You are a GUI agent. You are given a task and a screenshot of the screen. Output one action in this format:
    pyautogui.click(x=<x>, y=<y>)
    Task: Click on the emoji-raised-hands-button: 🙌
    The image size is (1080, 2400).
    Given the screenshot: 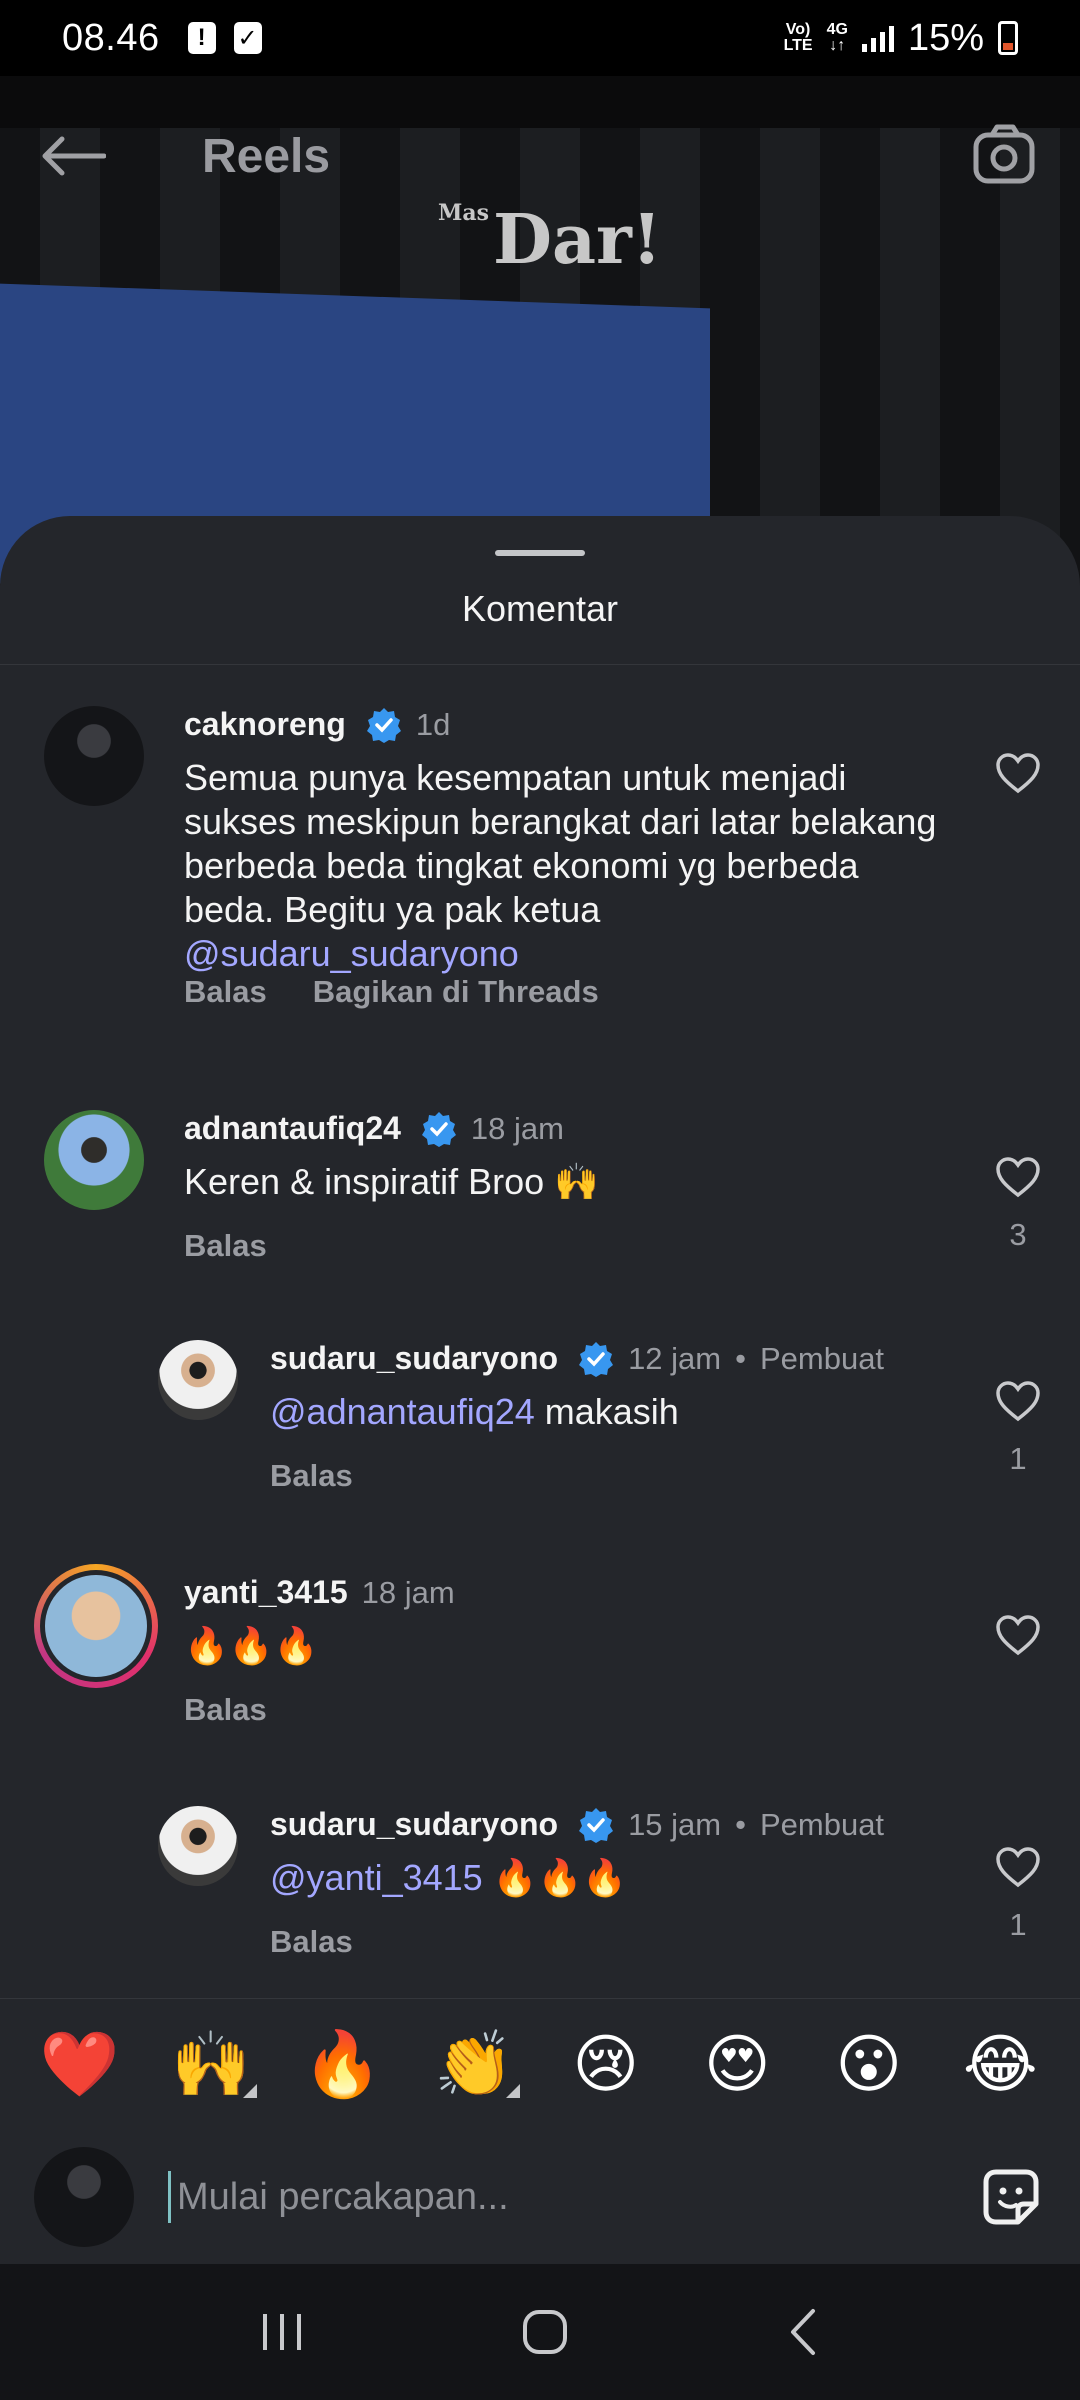 What is the action you would take?
    pyautogui.click(x=211, y=2064)
    